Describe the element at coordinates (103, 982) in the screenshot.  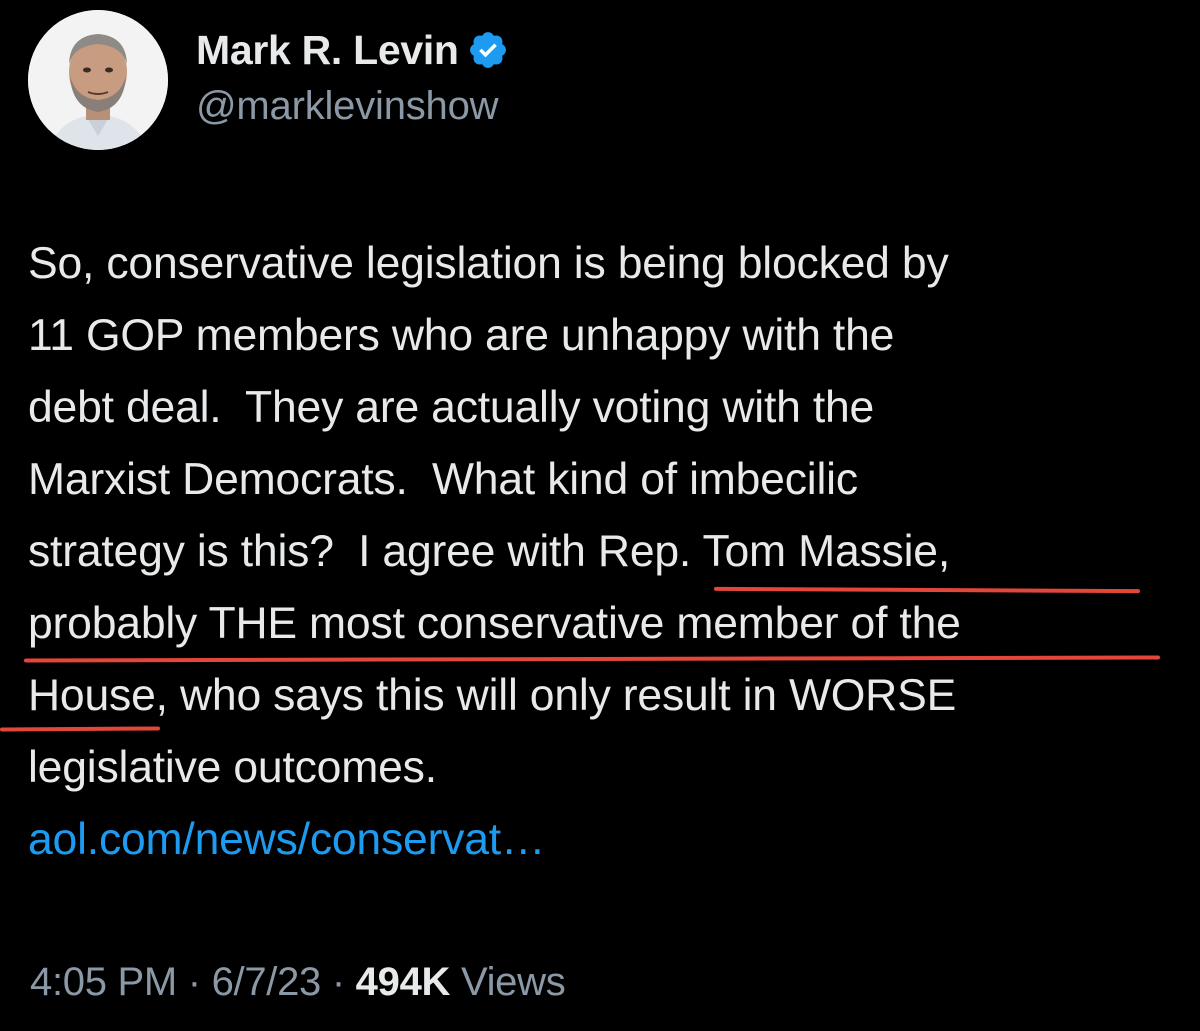
I see `tweet-time: 4:05 PM` at that location.